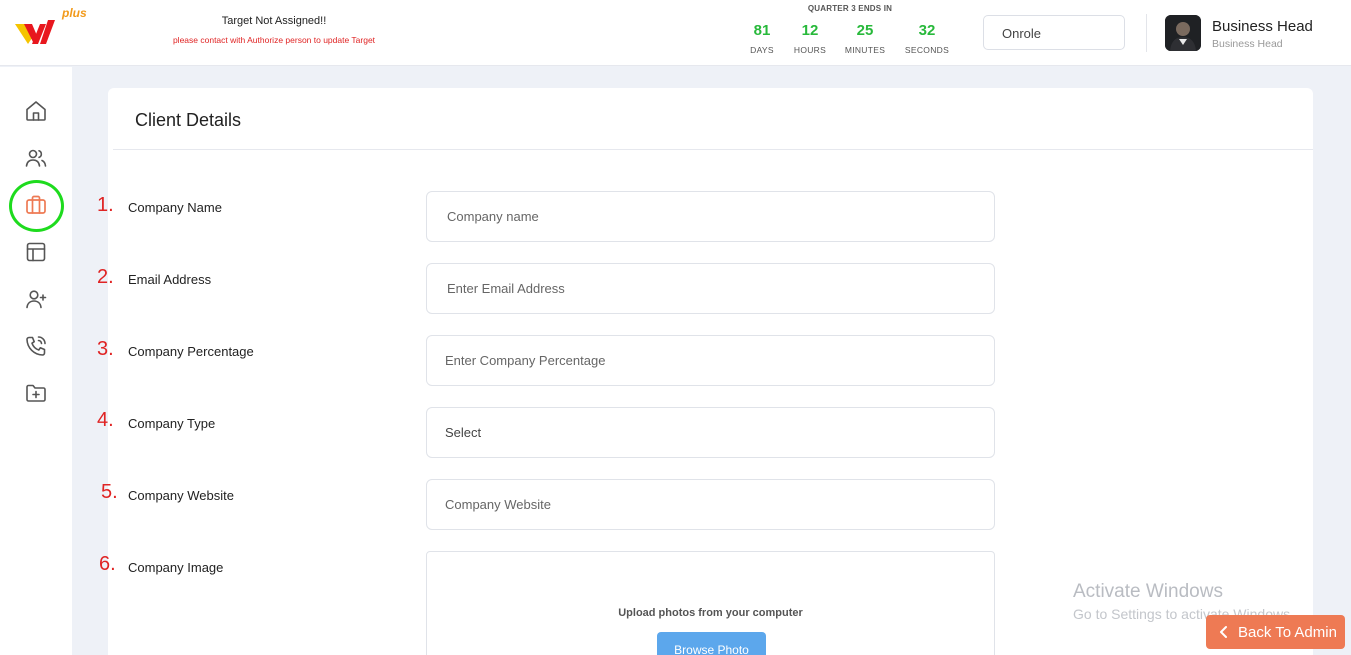 Image resolution: width=1351 pixels, height=655 pixels. I want to click on app-logo: plus, so click(56, 27).